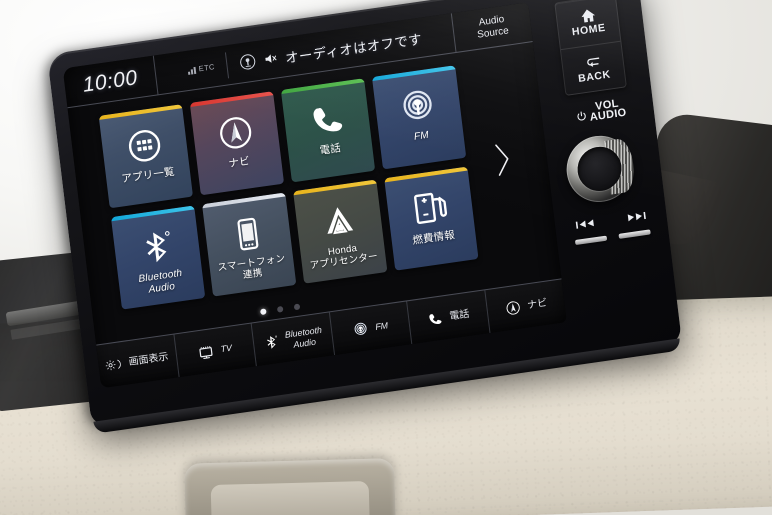 This screenshot has height=515, width=772. I want to click on smartphone-icon, so click(248, 233).